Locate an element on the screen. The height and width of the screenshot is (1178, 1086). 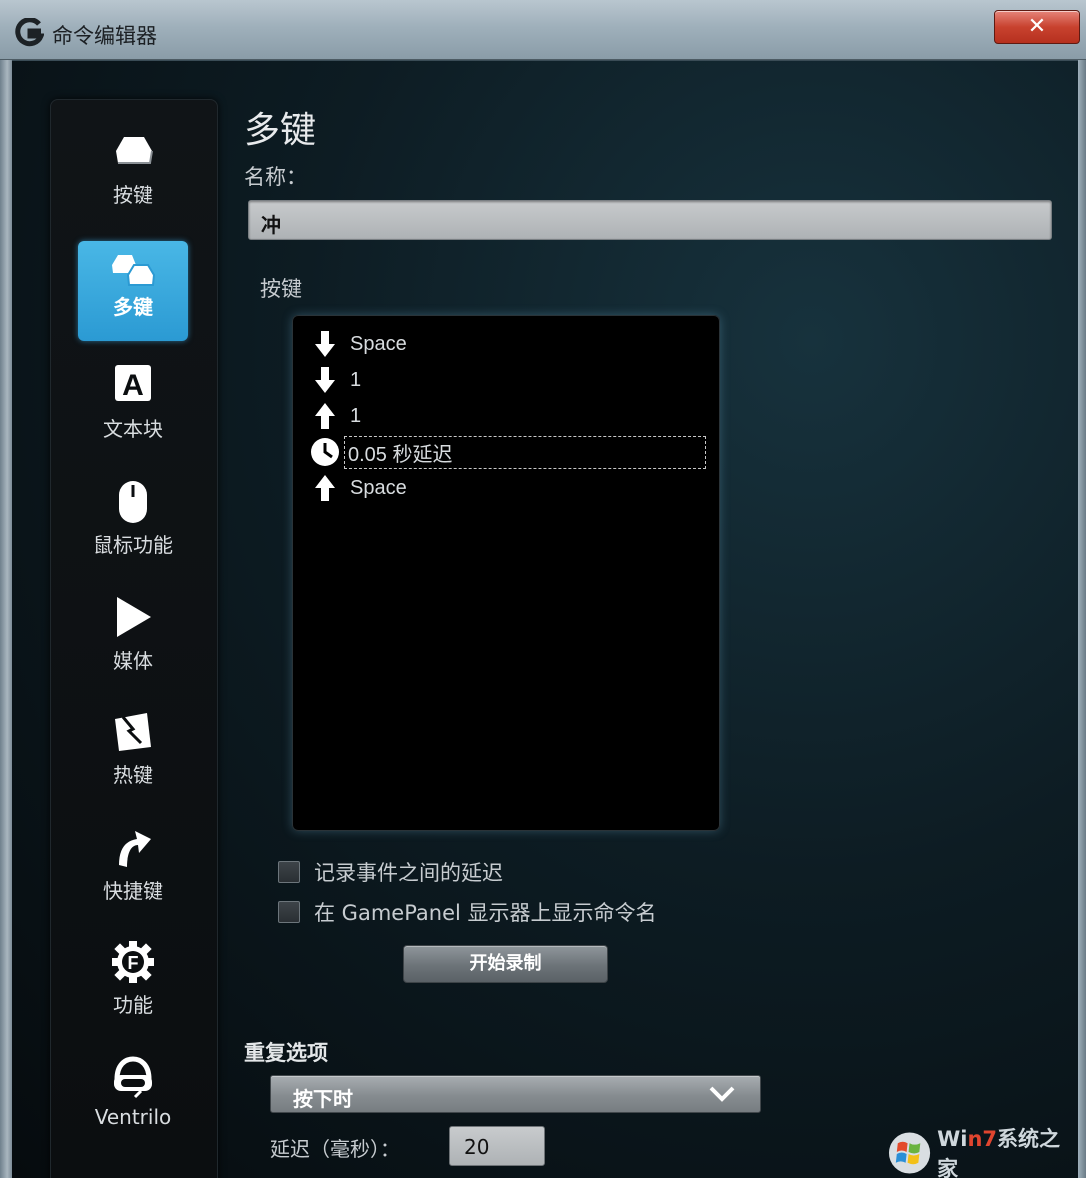
sidebar-item-label: 鼠标功能 is located at coordinates (133, 545).